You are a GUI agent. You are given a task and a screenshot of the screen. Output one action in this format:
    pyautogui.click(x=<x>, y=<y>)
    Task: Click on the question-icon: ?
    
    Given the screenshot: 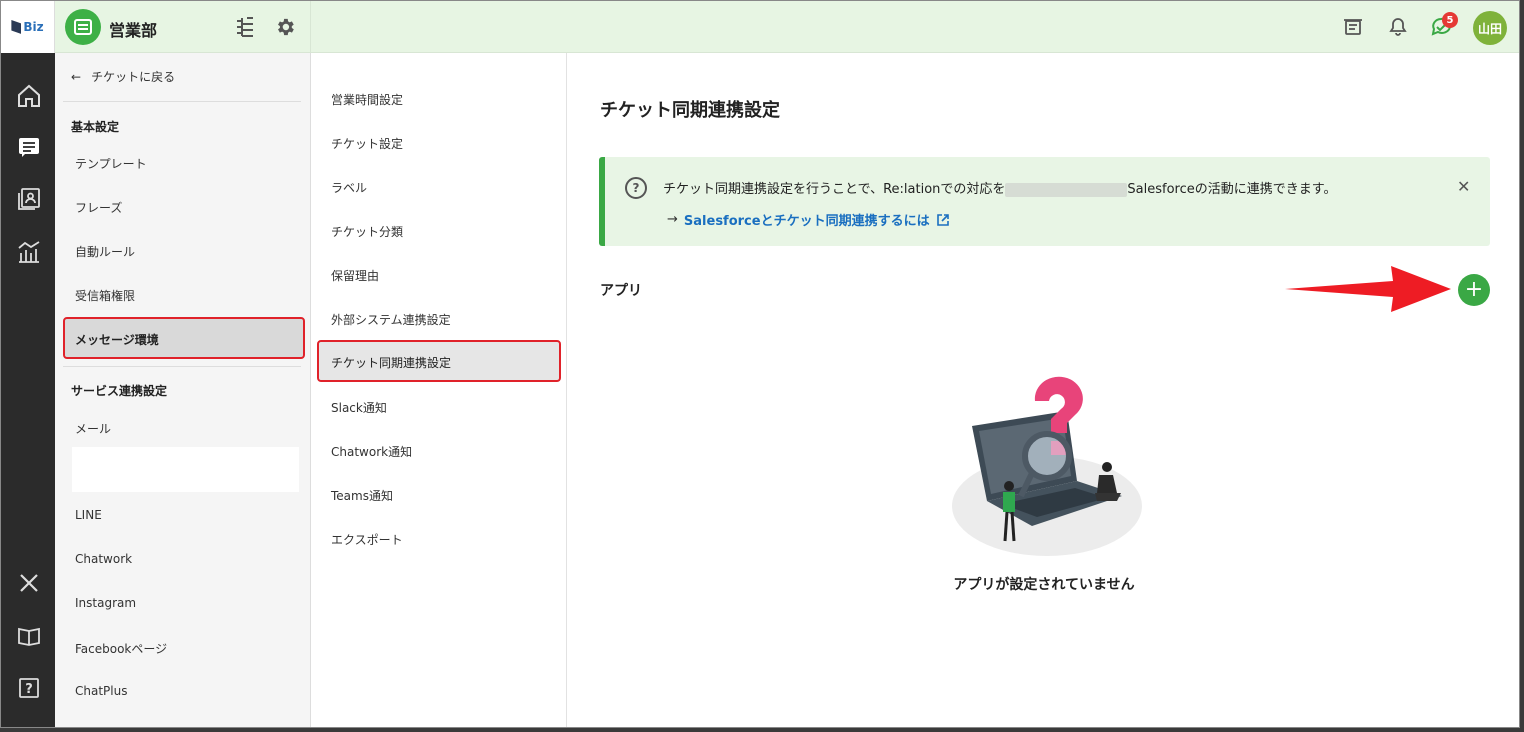 What is the action you would take?
    pyautogui.click(x=636, y=188)
    